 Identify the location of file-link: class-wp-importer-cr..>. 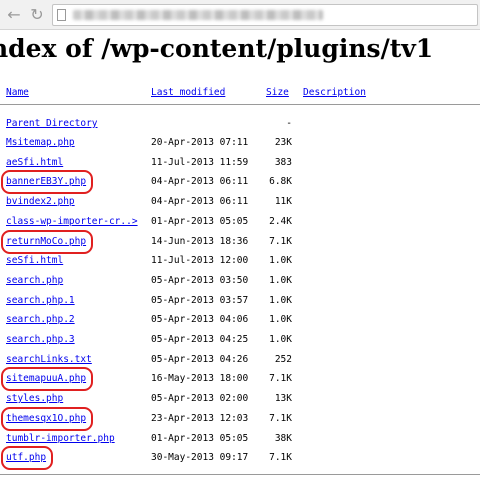
(72, 222).